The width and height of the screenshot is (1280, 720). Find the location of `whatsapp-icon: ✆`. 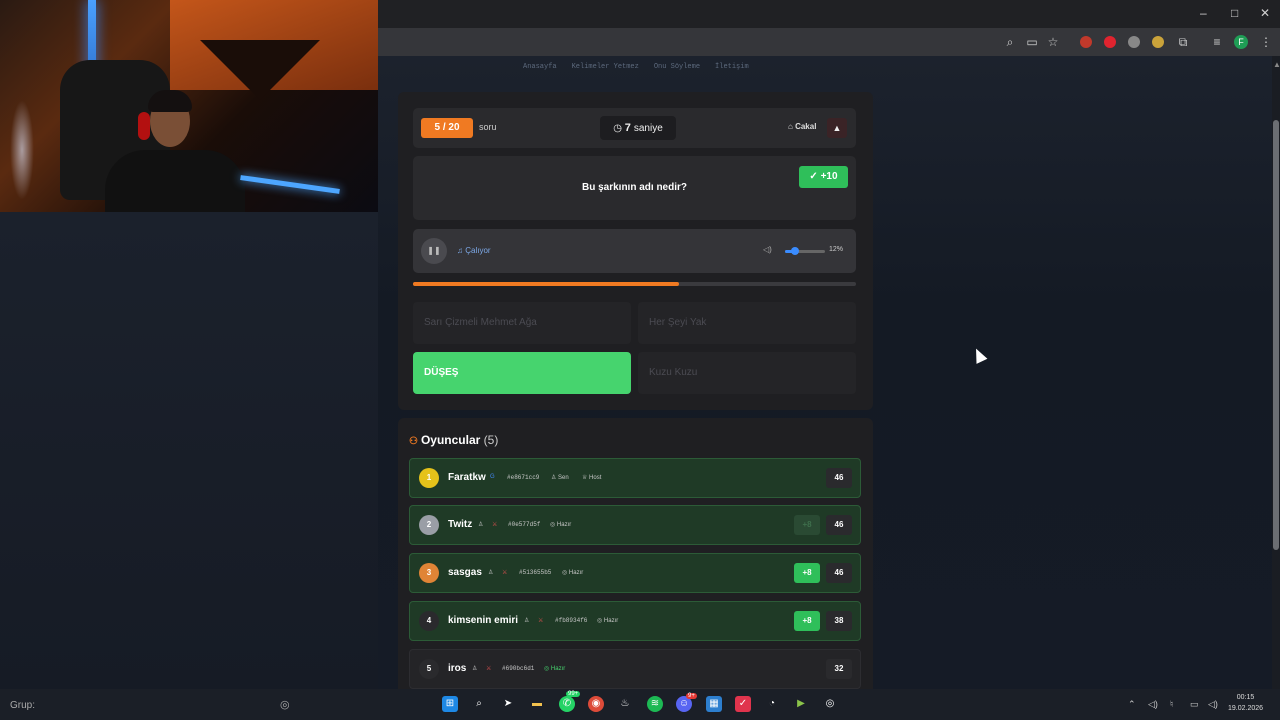

whatsapp-icon: ✆ is located at coordinates (567, 704).